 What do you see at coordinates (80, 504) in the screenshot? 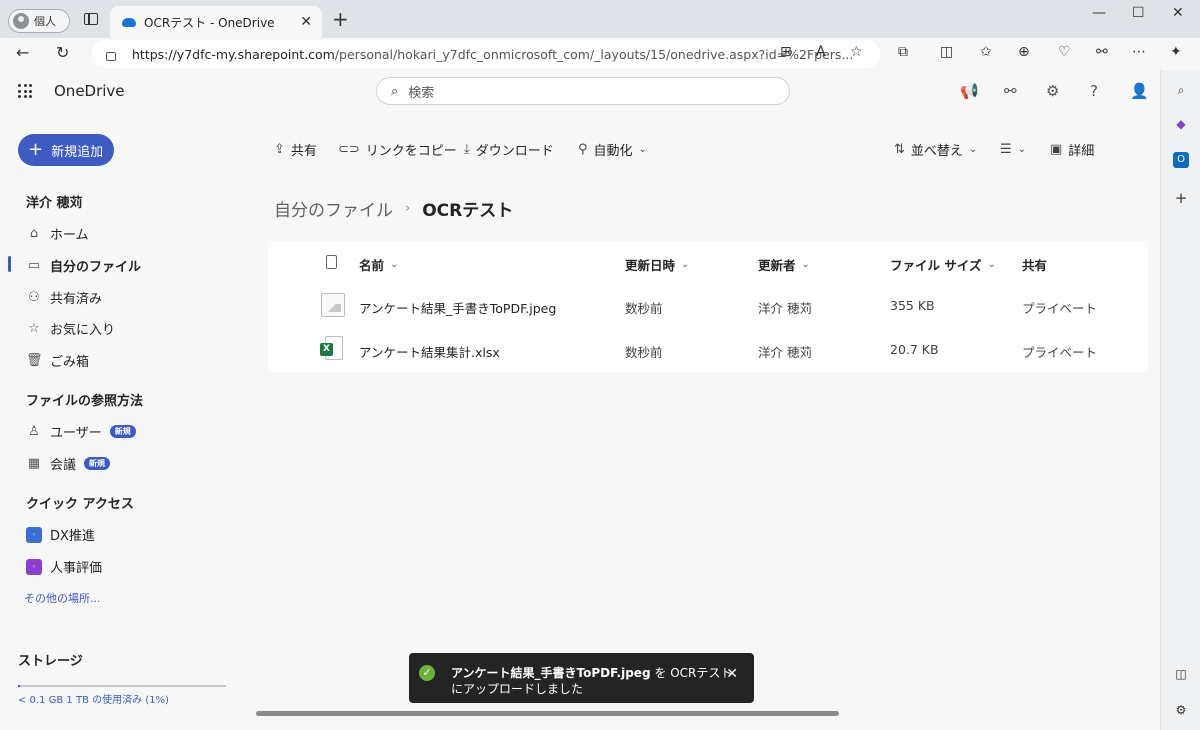
I see `quick-access-heading: クイック アクセス` at bounding box center [80, 504].